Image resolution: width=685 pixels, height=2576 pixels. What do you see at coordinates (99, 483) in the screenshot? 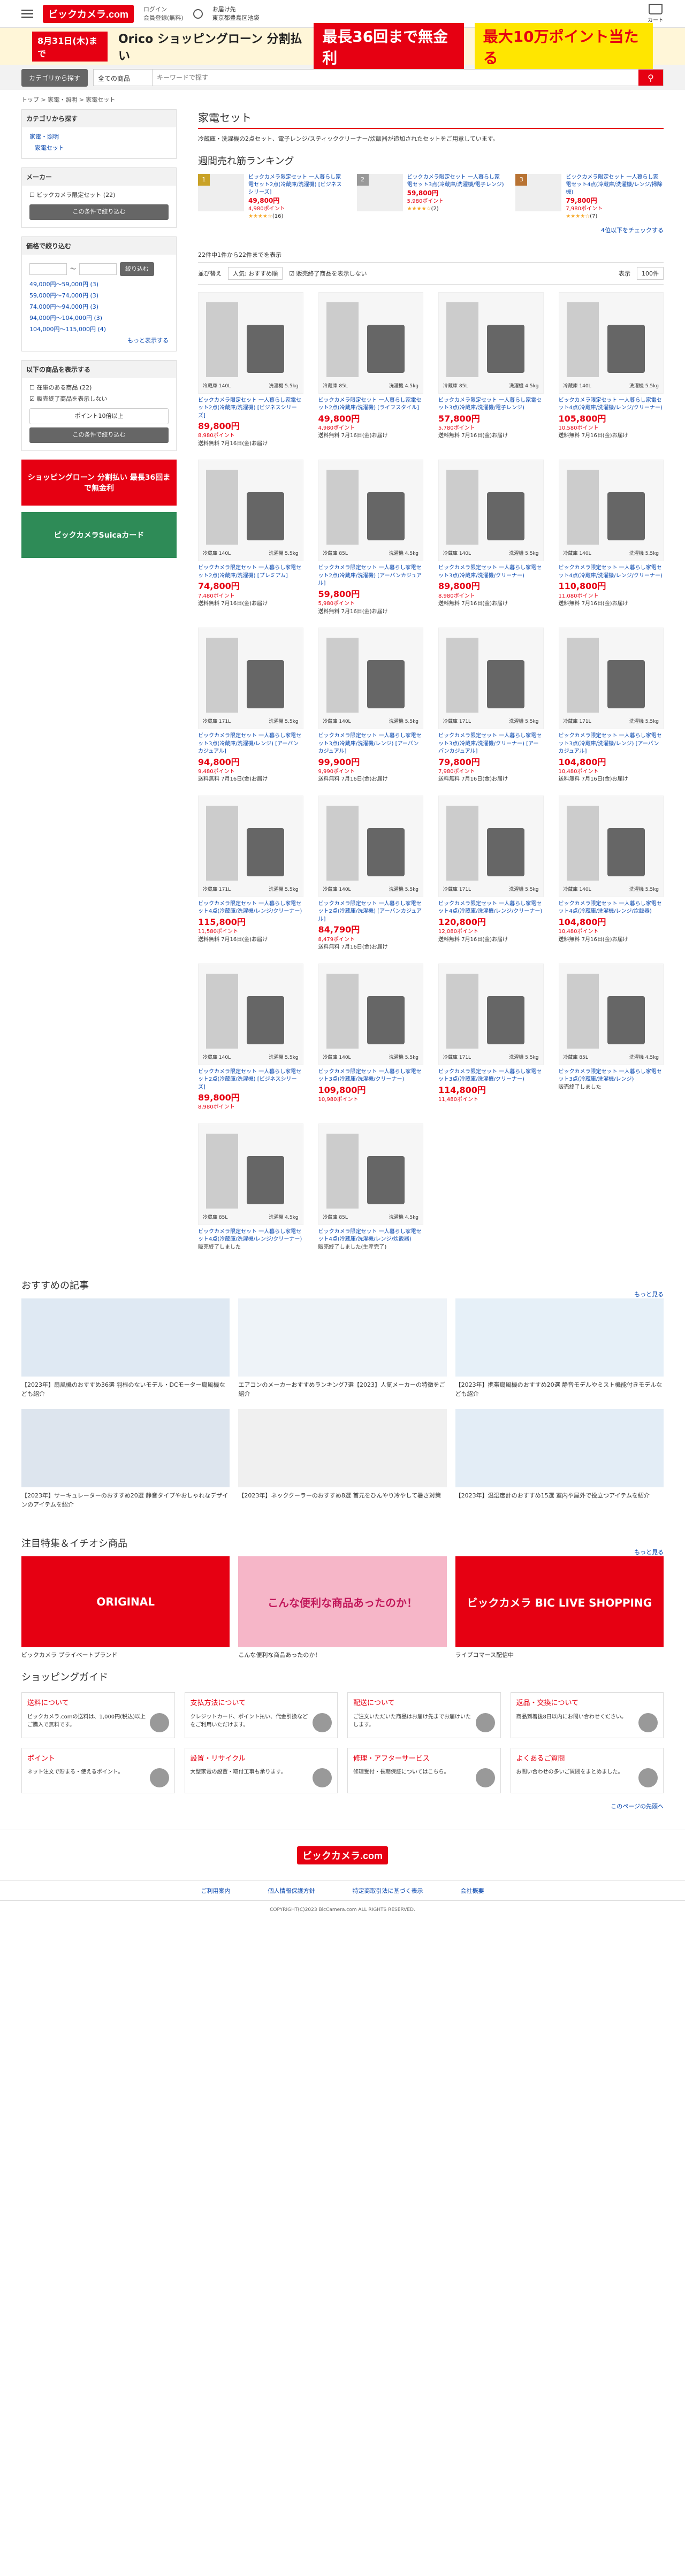
I see `side-ad-loan: ショッピングローン 分割払い 最長36回まで無金利` at bounding box center [99, 483].